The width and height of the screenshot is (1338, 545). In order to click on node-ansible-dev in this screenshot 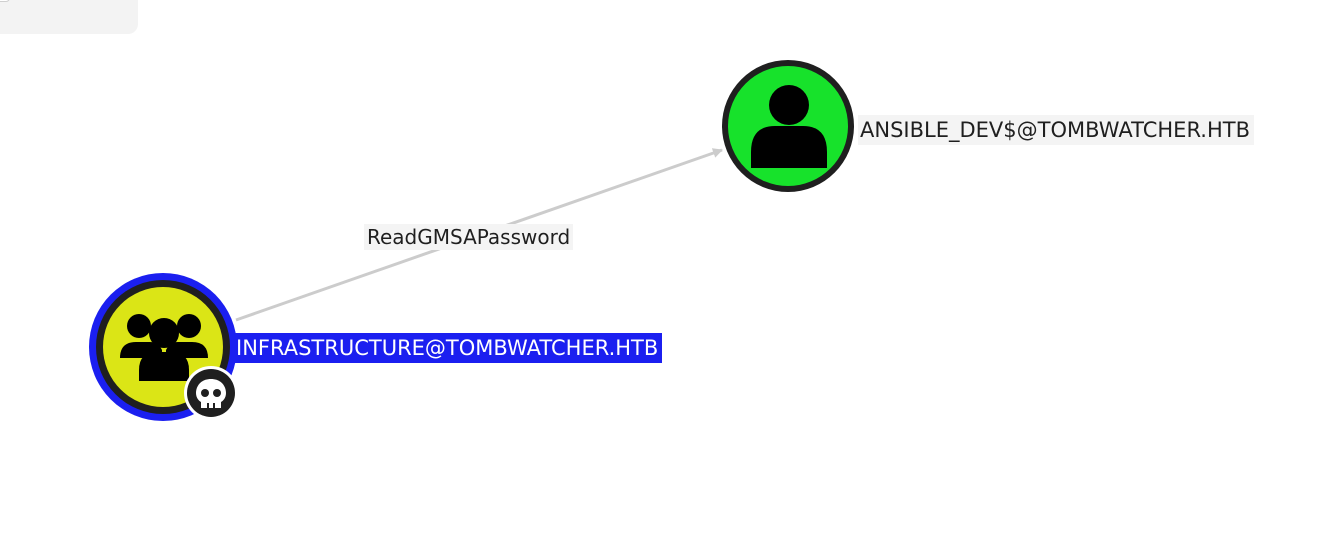, I will do `click(788, 126)`.